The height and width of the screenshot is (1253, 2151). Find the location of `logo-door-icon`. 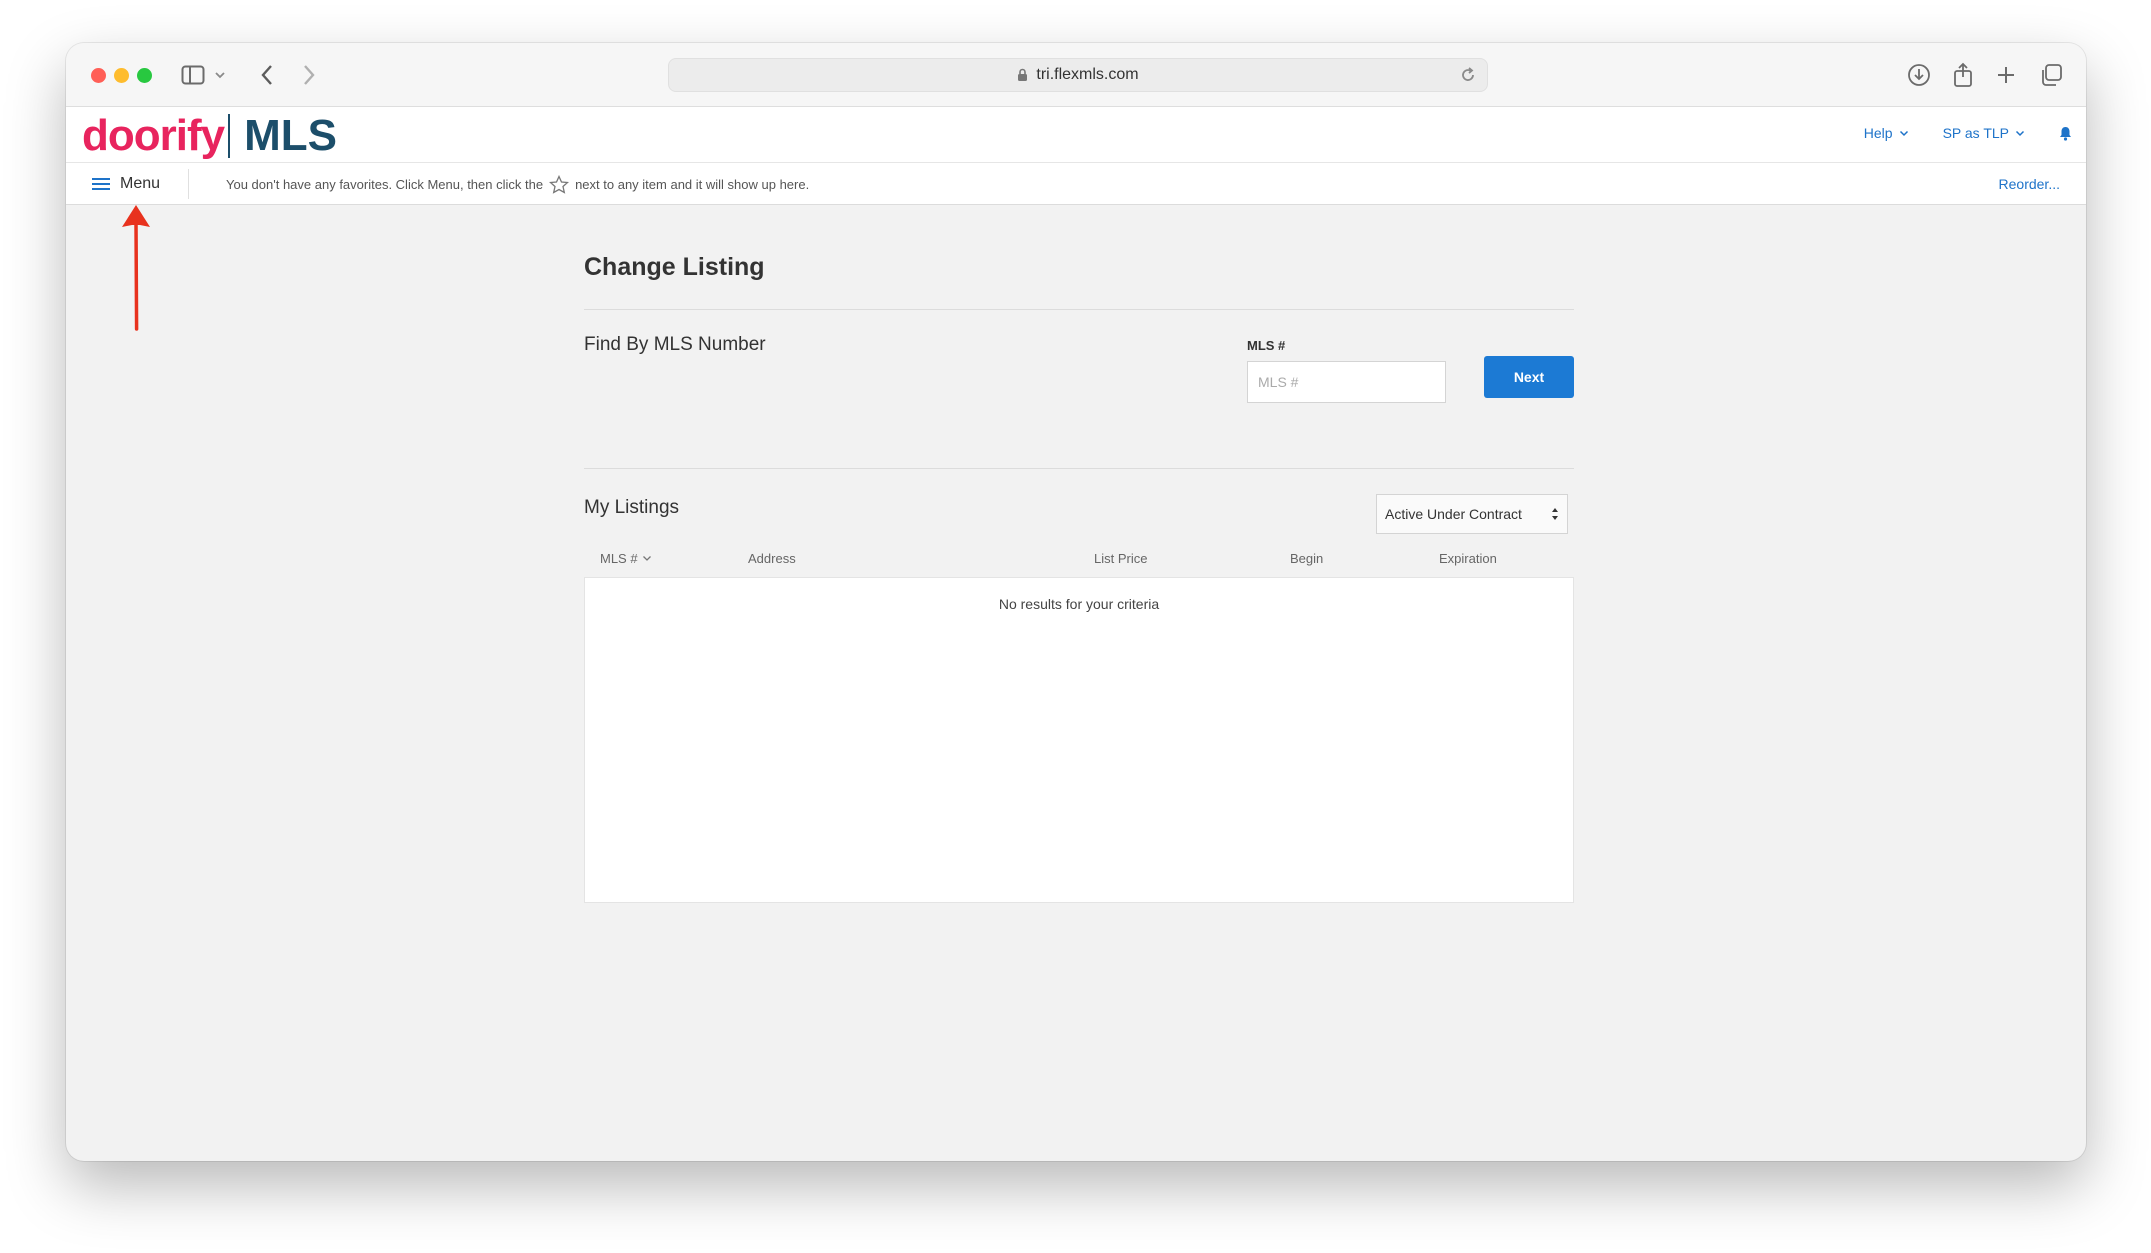

logo-door-icon is located at coordinates (231, 136).